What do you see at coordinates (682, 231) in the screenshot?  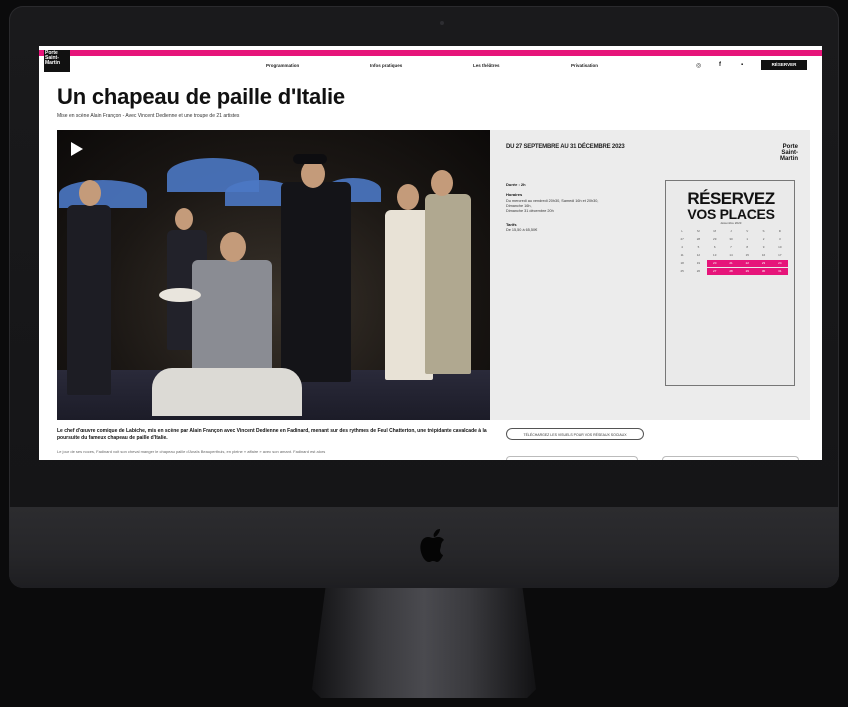 I see `weekday-label: L` at bounding box center [682, 231].